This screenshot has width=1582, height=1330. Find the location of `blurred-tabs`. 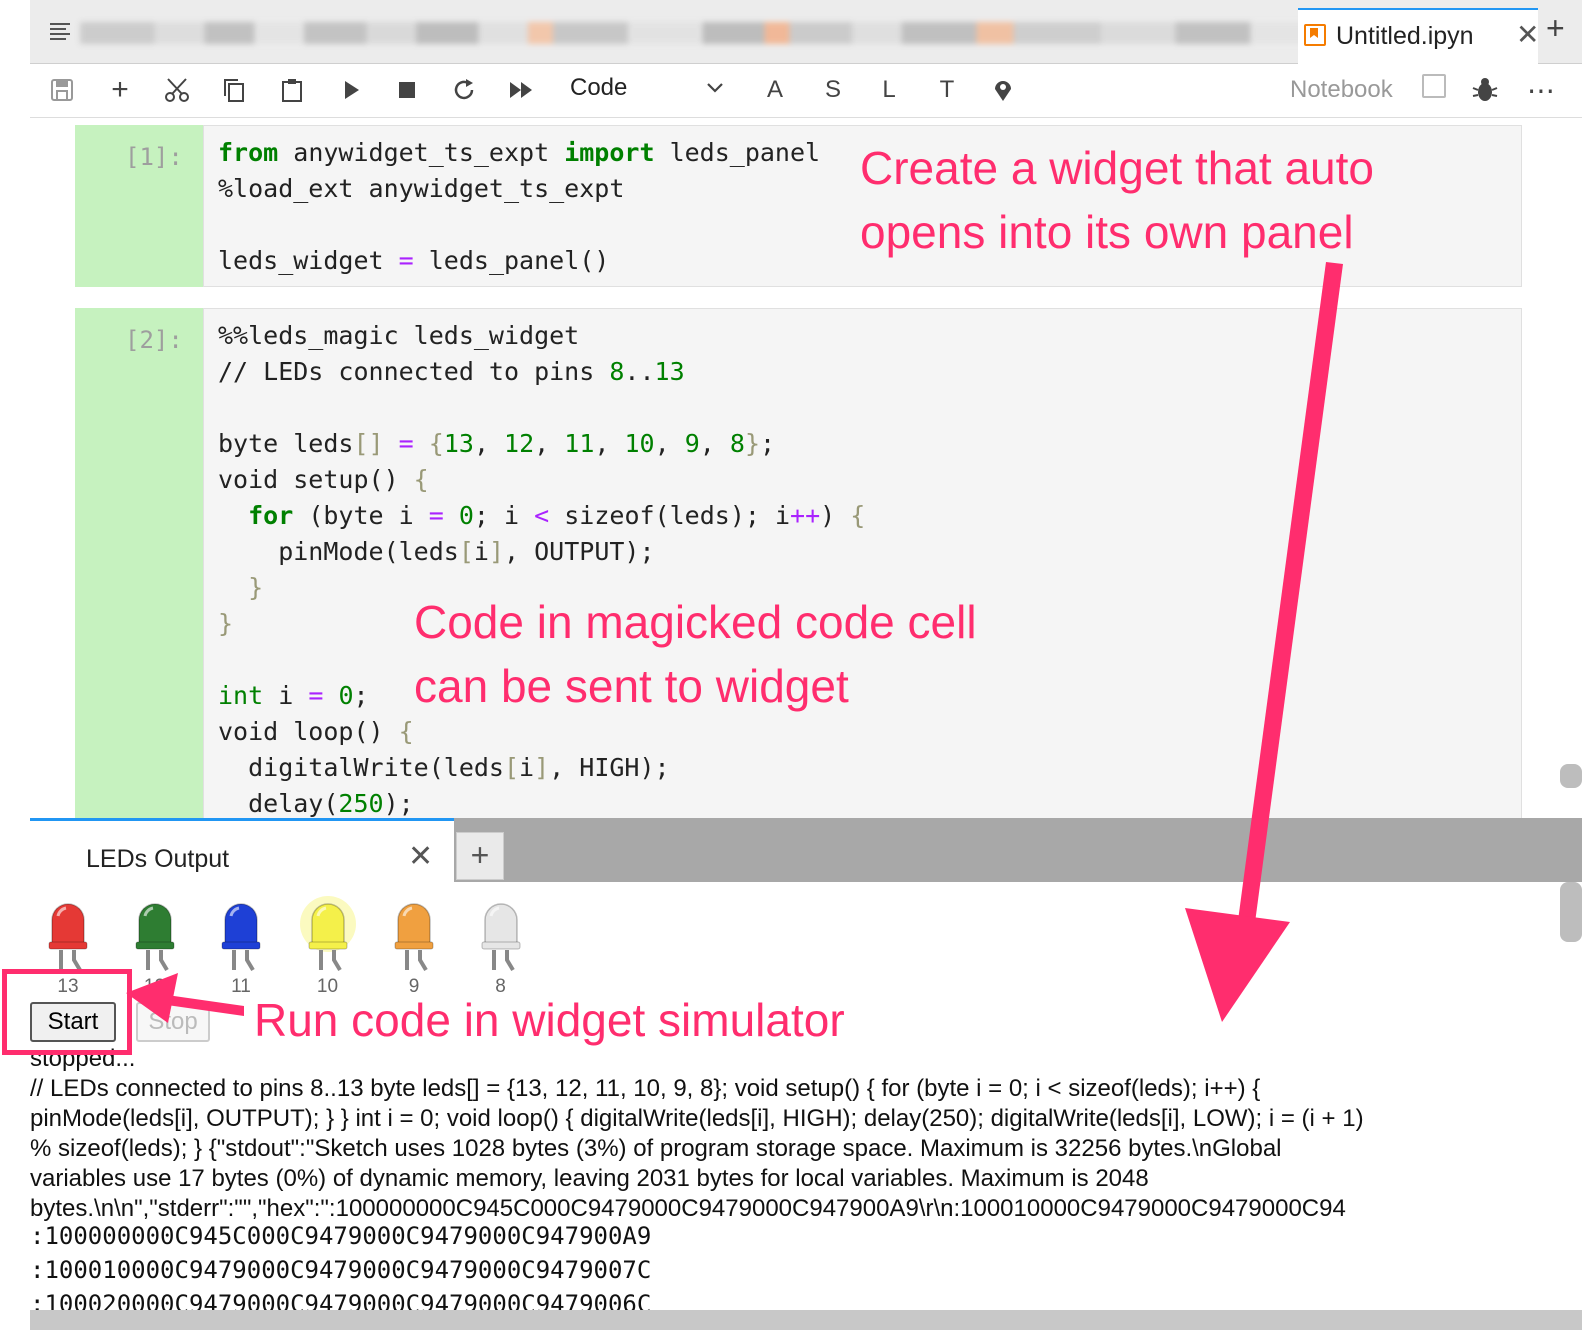

blurred-tabs is located at coordinates (702, 33).